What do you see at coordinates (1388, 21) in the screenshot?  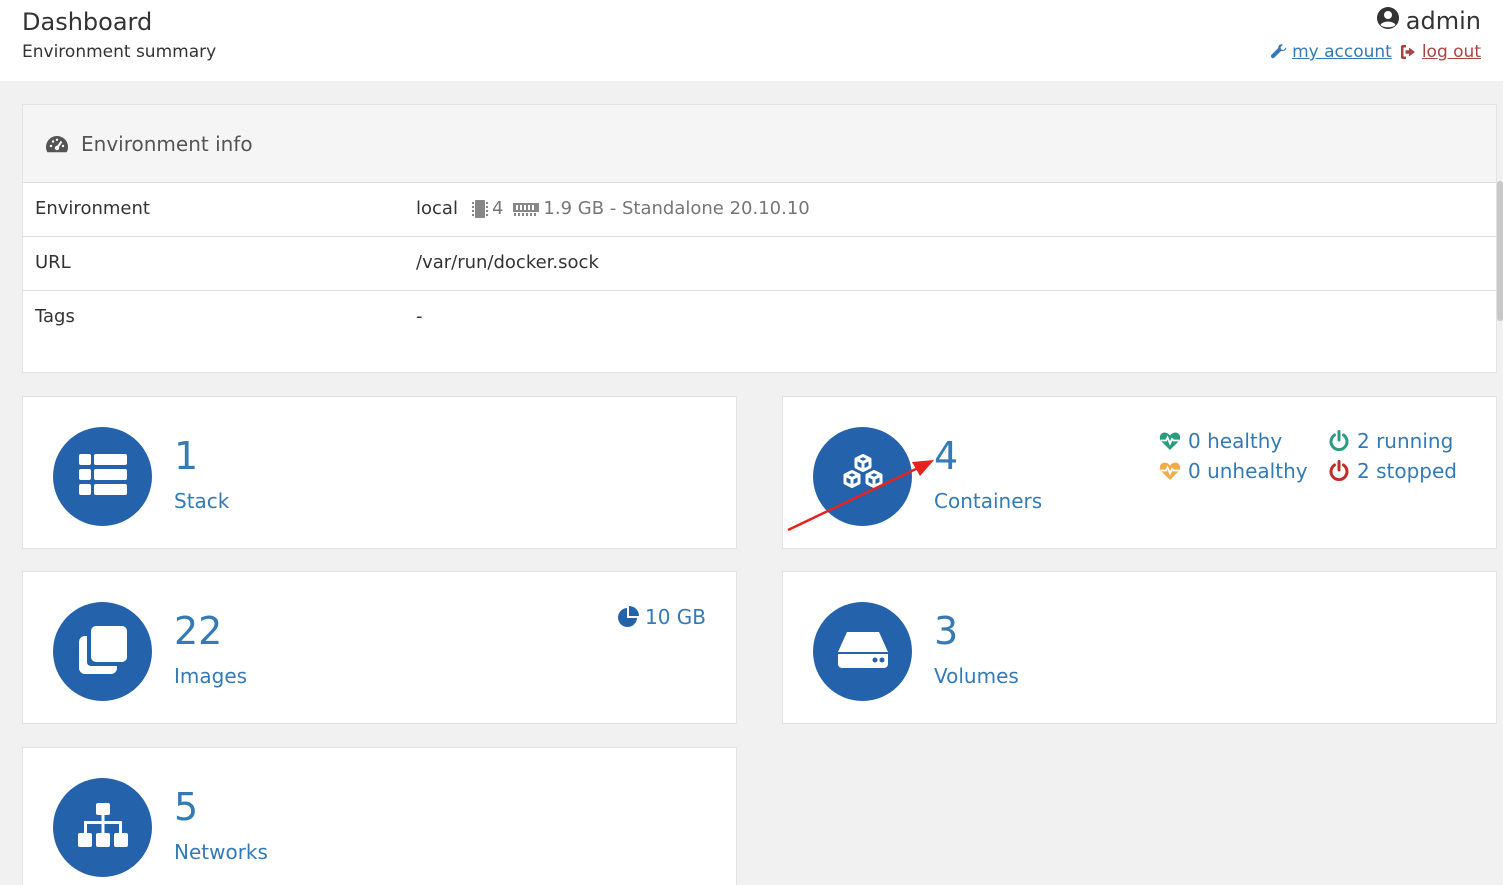 I see `user-circle-icon` at bounding box center [1388, 21].